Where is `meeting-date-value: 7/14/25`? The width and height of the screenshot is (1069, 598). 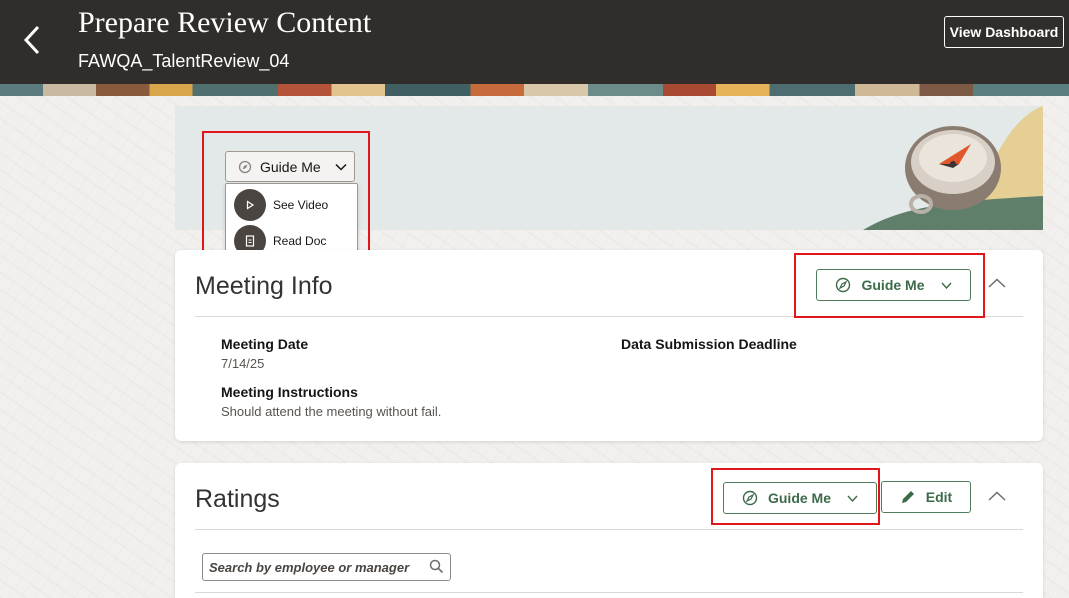
meeting-date-value: 7/14/25 is located at coordinates (243, 363).